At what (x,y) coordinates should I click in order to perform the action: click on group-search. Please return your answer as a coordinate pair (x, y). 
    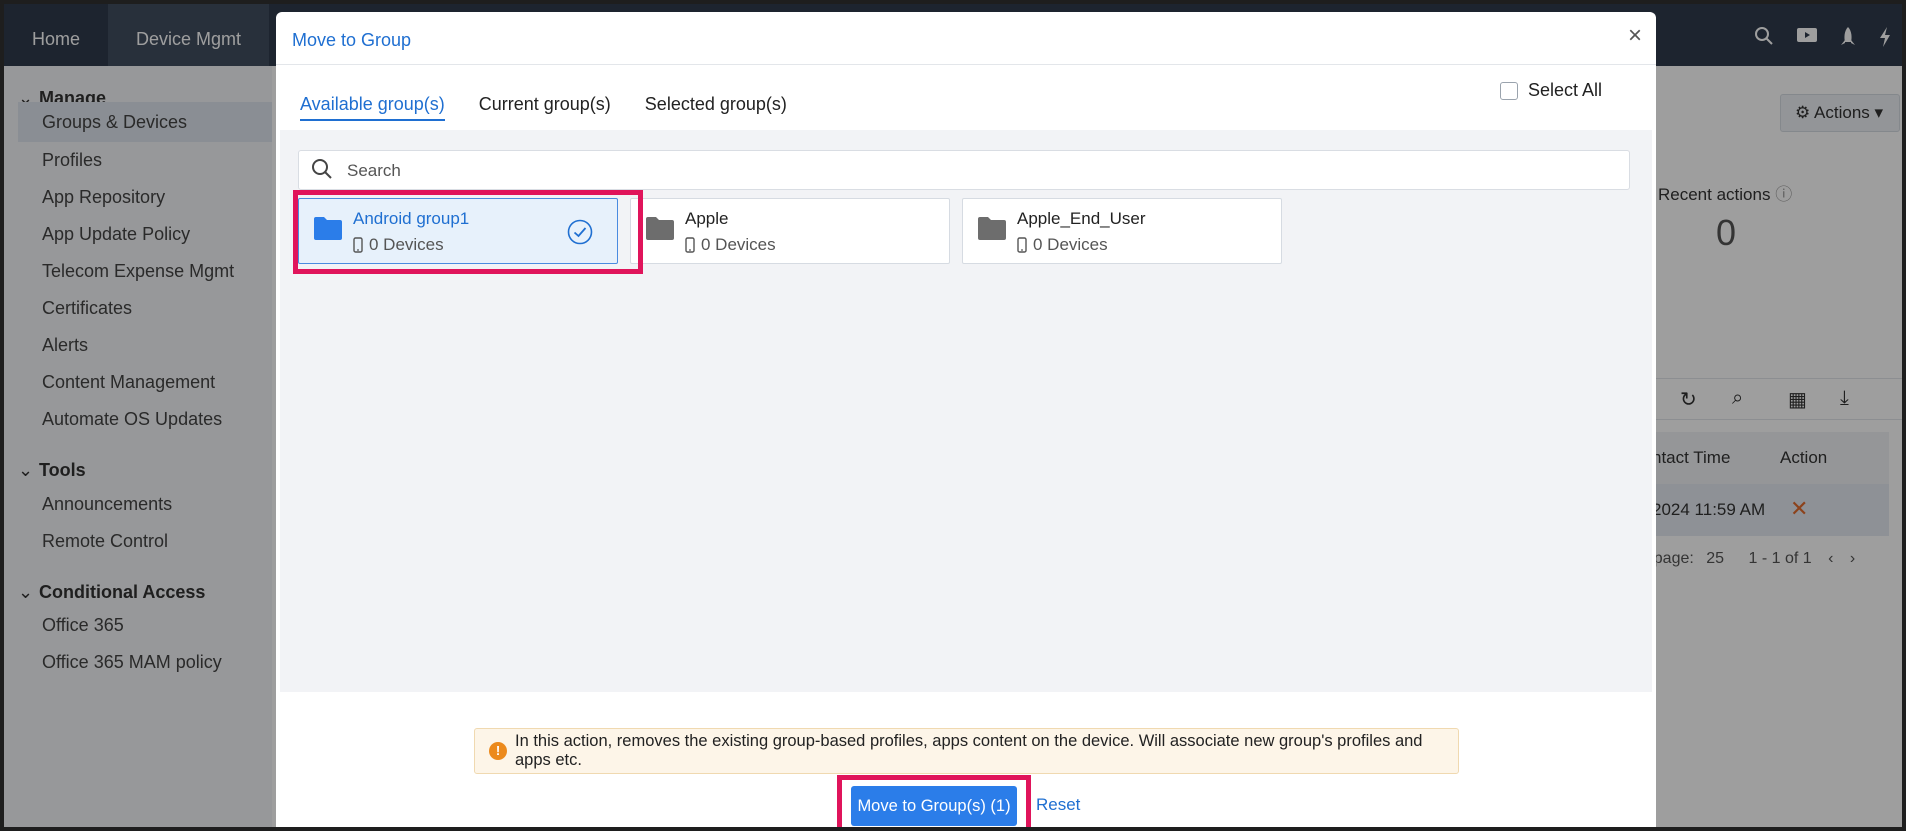
    Looking at the image, I should click on (964, 170).